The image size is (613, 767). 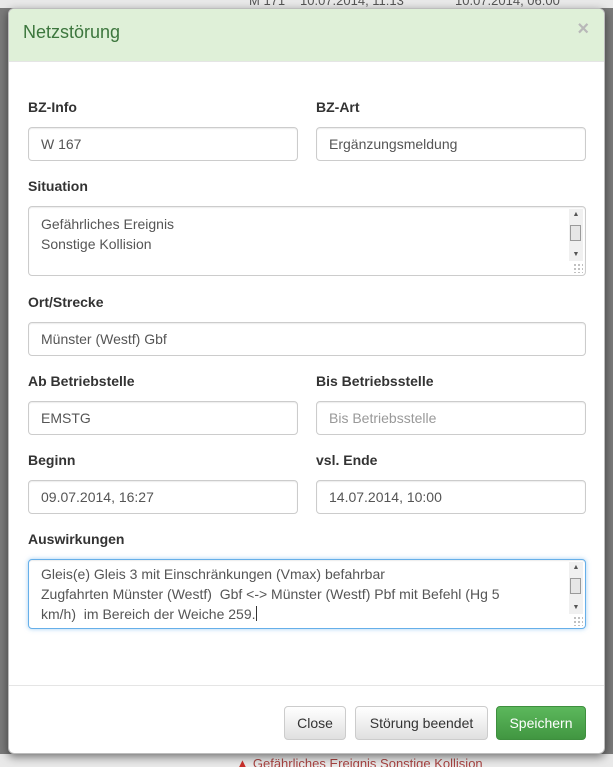 I want to click on auswirkungen-line-text: km/h) im Bereich der Weiche 259., so click(x=148, y=614).